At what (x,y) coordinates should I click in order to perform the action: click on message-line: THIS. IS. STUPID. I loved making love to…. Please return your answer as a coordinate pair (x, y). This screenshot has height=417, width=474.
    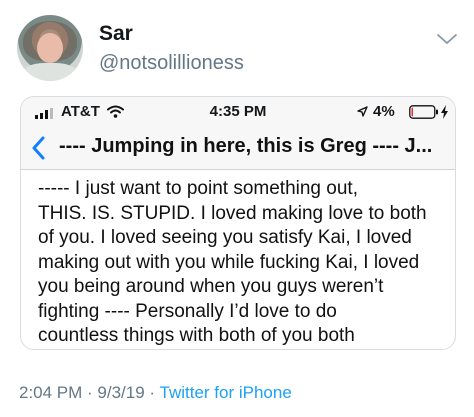
    Looking at the image, I should click on (232, 213).